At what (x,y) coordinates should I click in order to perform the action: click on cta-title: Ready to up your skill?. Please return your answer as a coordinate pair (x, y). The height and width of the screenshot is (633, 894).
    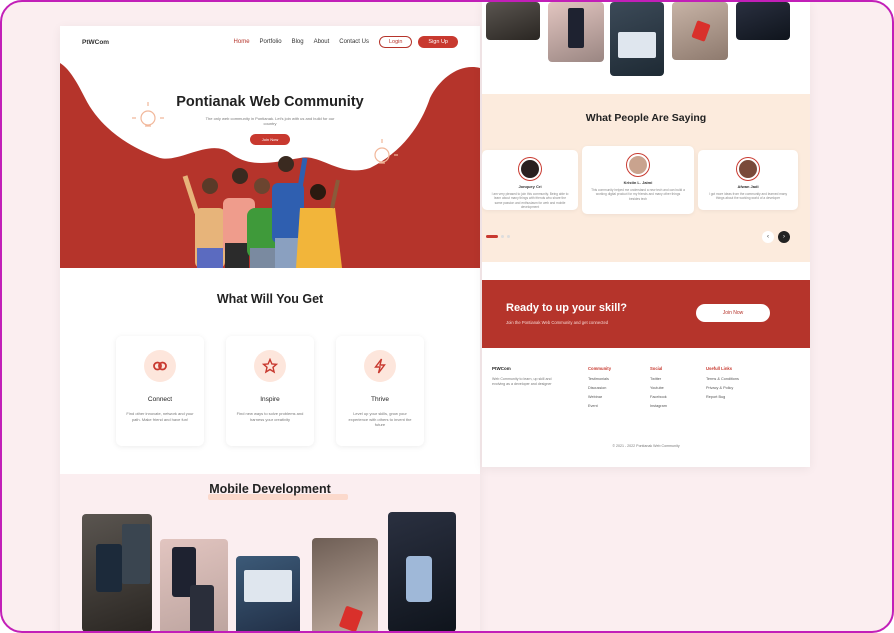
    Looking at the image, I should click on (567, 308).